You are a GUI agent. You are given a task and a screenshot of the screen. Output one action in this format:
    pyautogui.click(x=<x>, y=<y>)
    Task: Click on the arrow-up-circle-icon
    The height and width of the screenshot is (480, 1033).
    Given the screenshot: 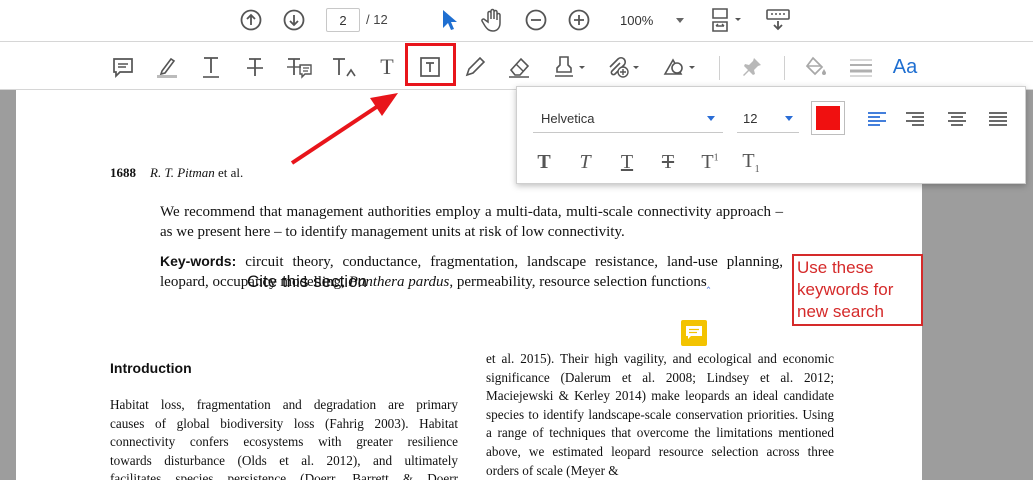 What is the action you would take?
    pyautogui.click(x=251, y=20)
    